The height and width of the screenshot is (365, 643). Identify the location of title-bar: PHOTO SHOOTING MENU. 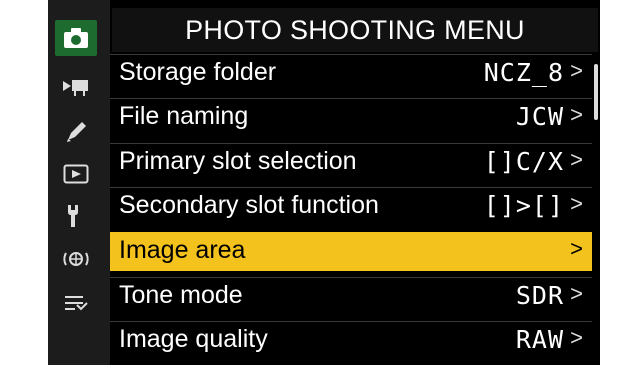
(355, 30).